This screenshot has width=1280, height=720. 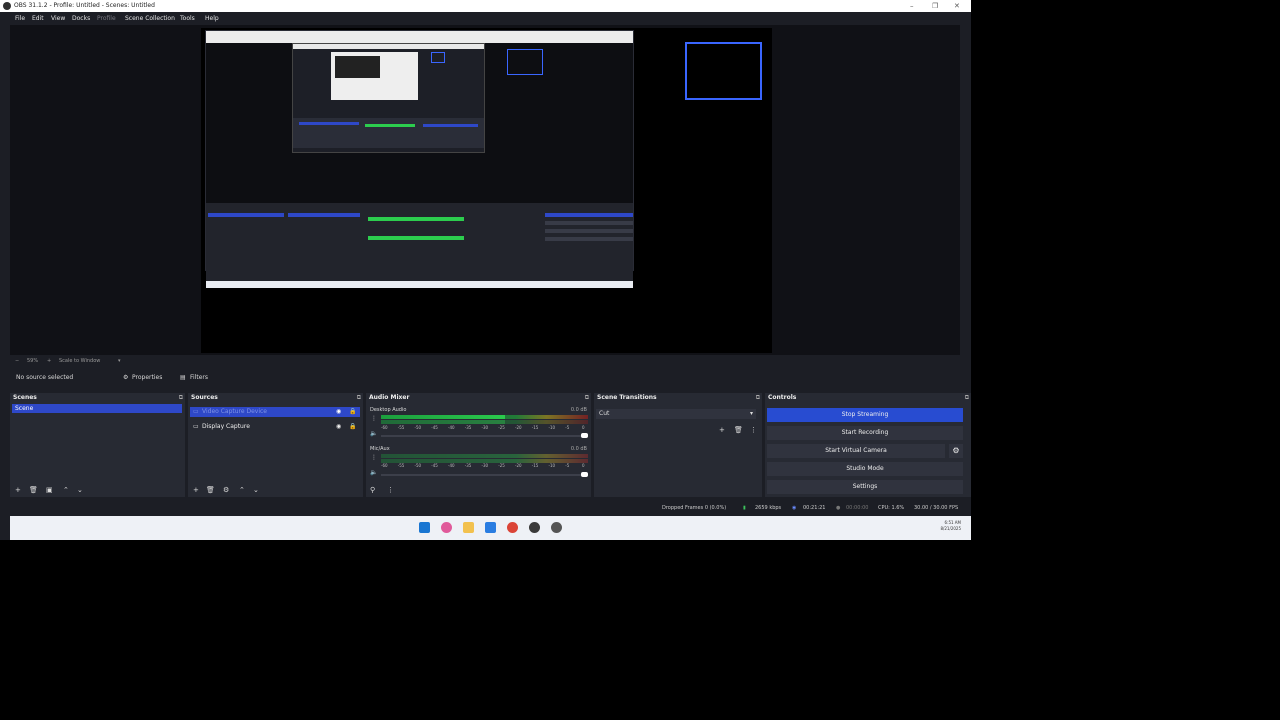 What do you see at coordinates (627, 397) in the screenshot?
I see `transitions-title: Scene Transitions` at bounding box center [627, 397].